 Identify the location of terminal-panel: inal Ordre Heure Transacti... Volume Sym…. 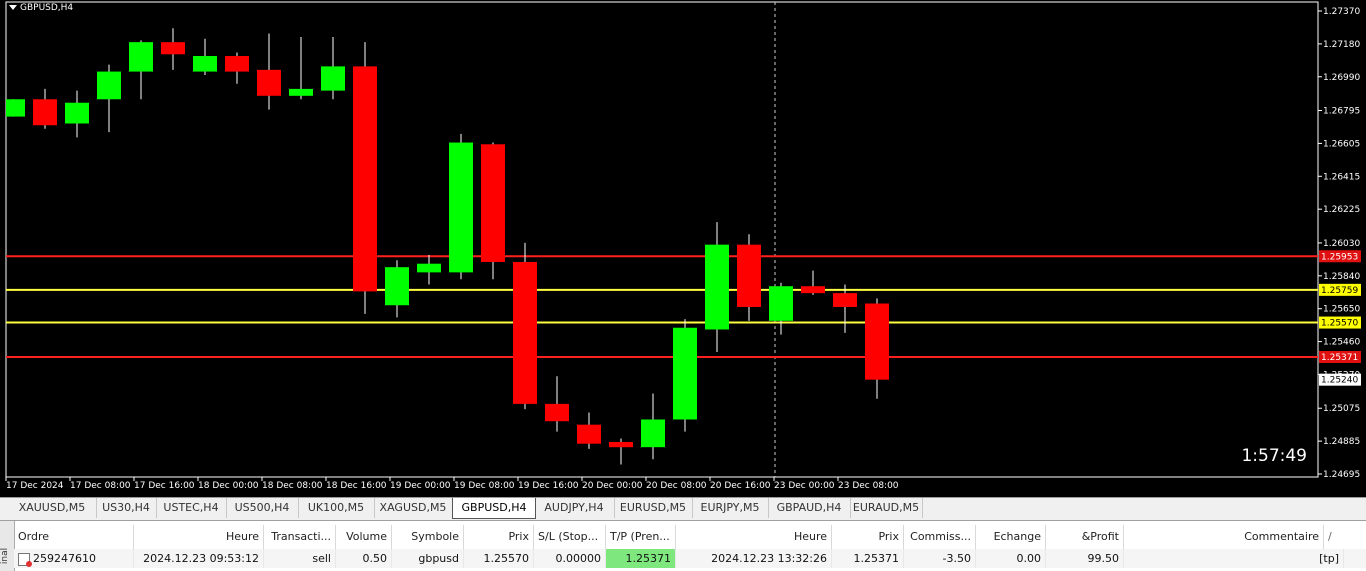
(683, 545).